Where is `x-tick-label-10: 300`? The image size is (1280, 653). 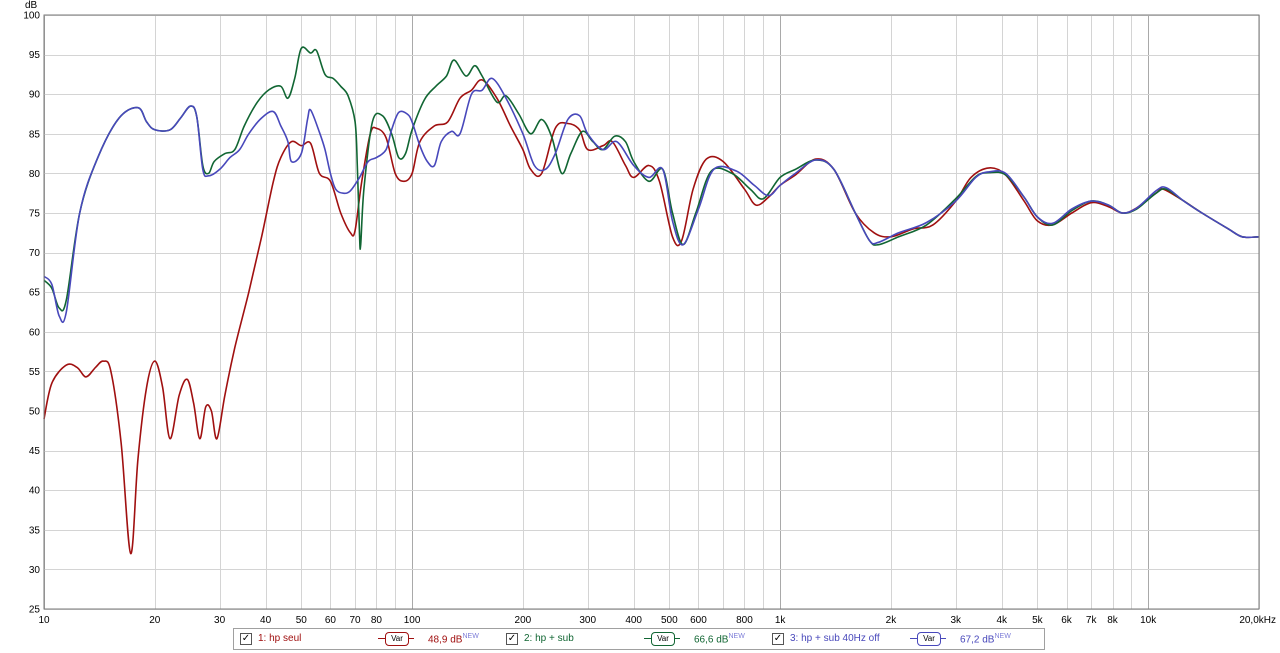 x-tick-label-10: 300 is located at coordinates (587, 620).